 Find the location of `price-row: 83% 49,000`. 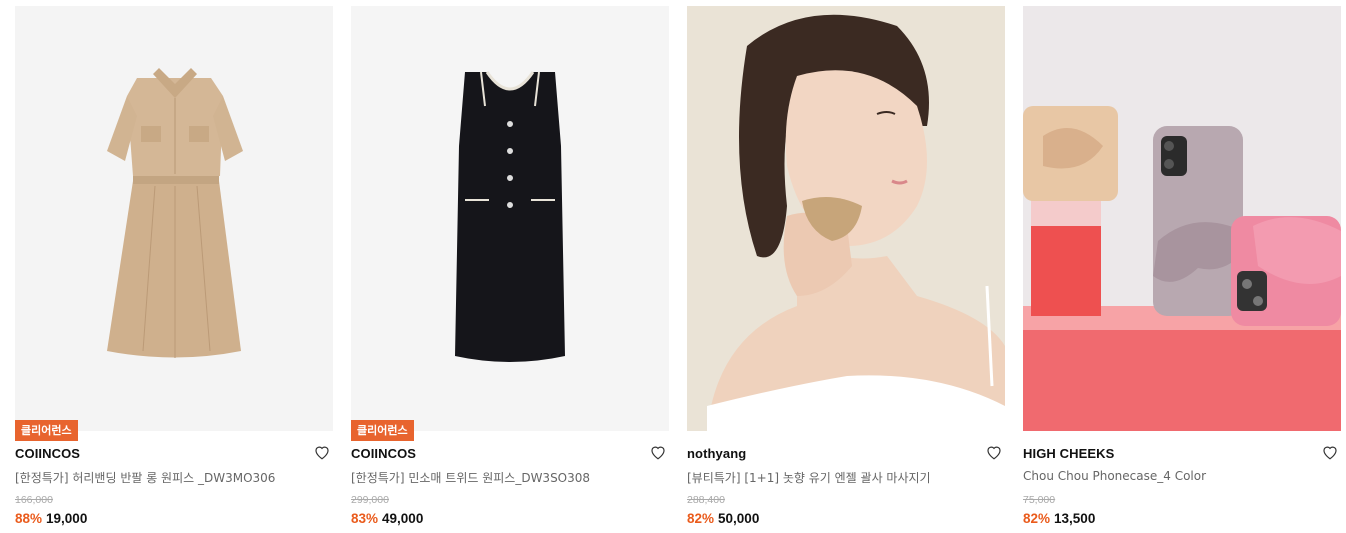

price-row: 83% 49,000 is located at coordinates (387, 518).